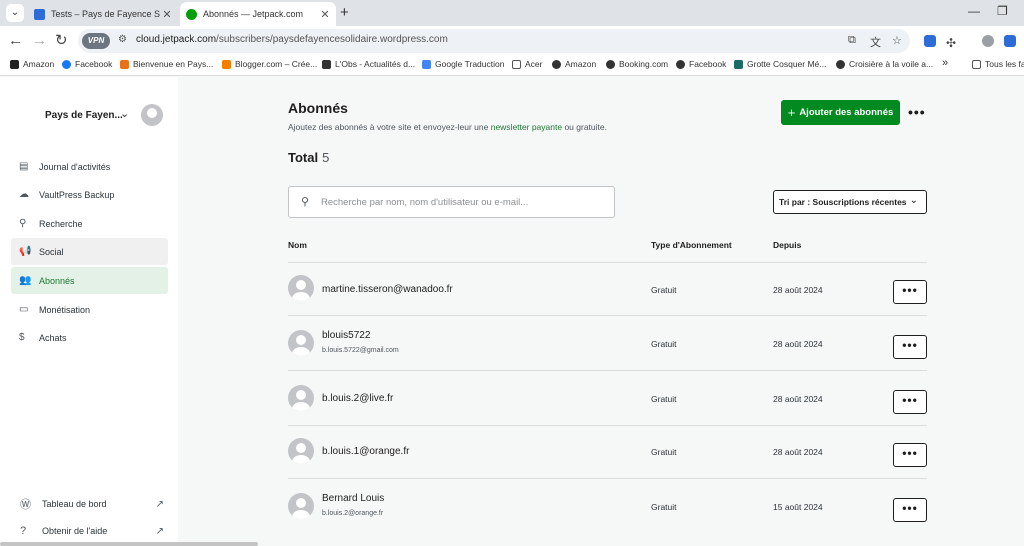  I want to click on more-options-icon: •••, so click(917, 112).